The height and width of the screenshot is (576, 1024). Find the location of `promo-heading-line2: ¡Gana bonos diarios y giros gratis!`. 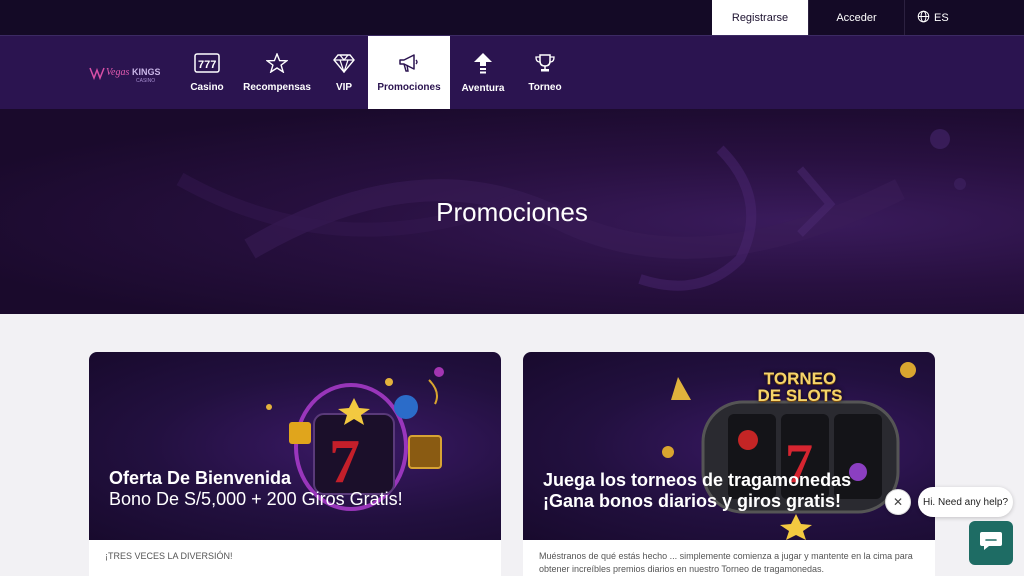

promo-heading-line2: ¡Gana bonos diarios y giros gratis! is located at coordinates (692, 501).